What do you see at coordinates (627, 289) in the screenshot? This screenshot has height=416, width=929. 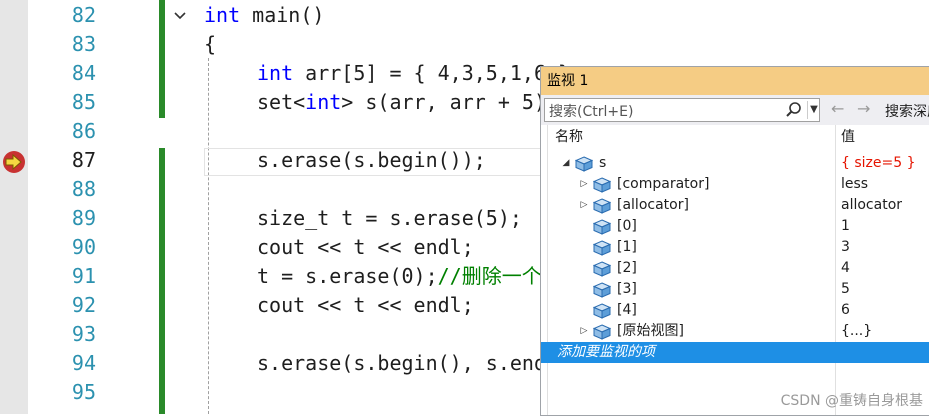 I see `watch-row-name: [3]` at bounding box center [627, 289].